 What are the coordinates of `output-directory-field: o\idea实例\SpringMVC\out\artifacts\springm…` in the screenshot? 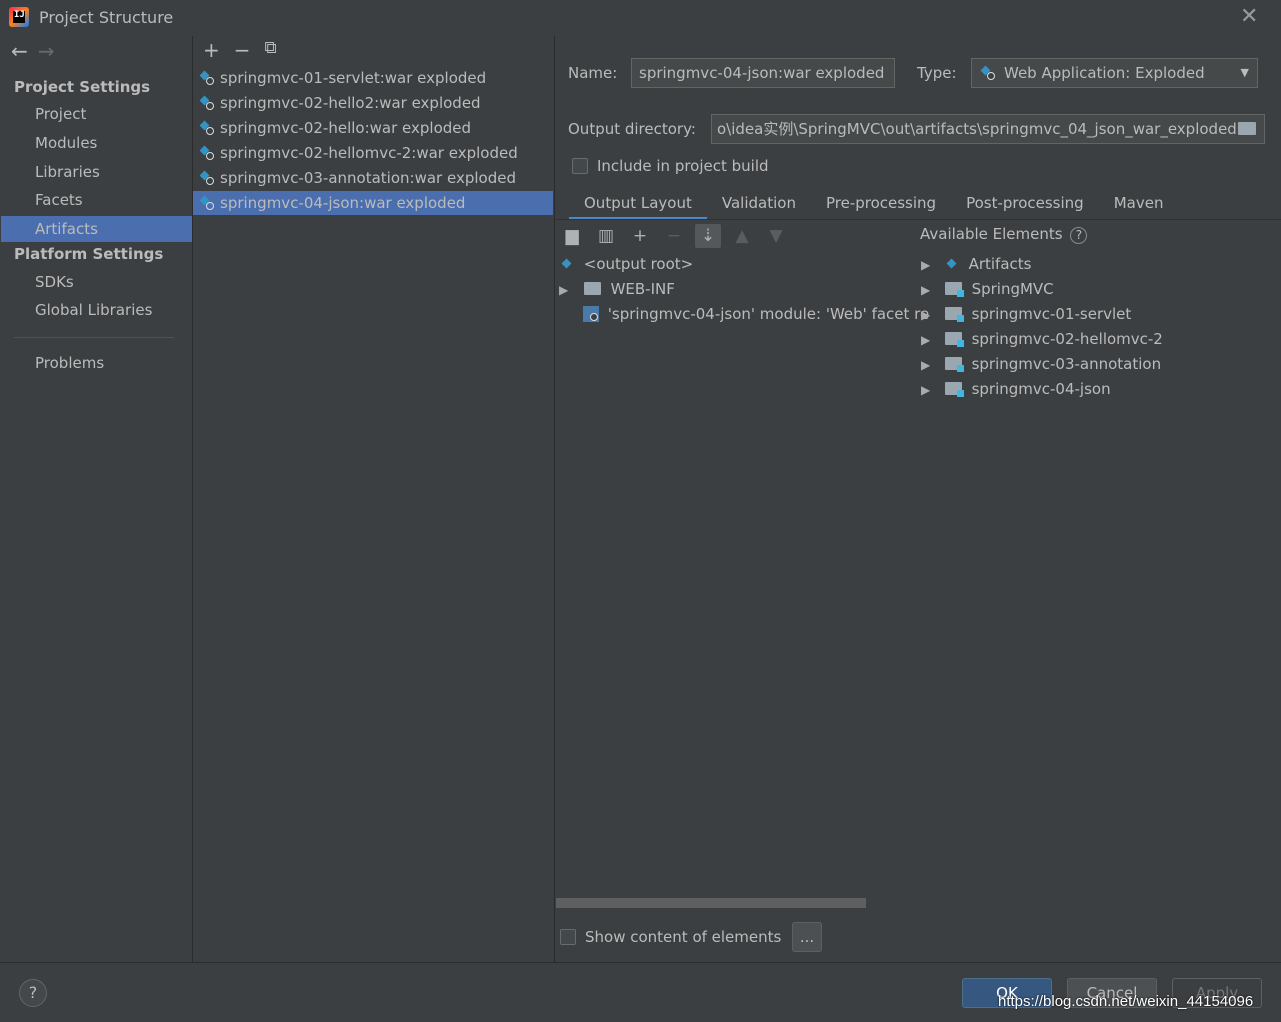 It's located at (988, 129).